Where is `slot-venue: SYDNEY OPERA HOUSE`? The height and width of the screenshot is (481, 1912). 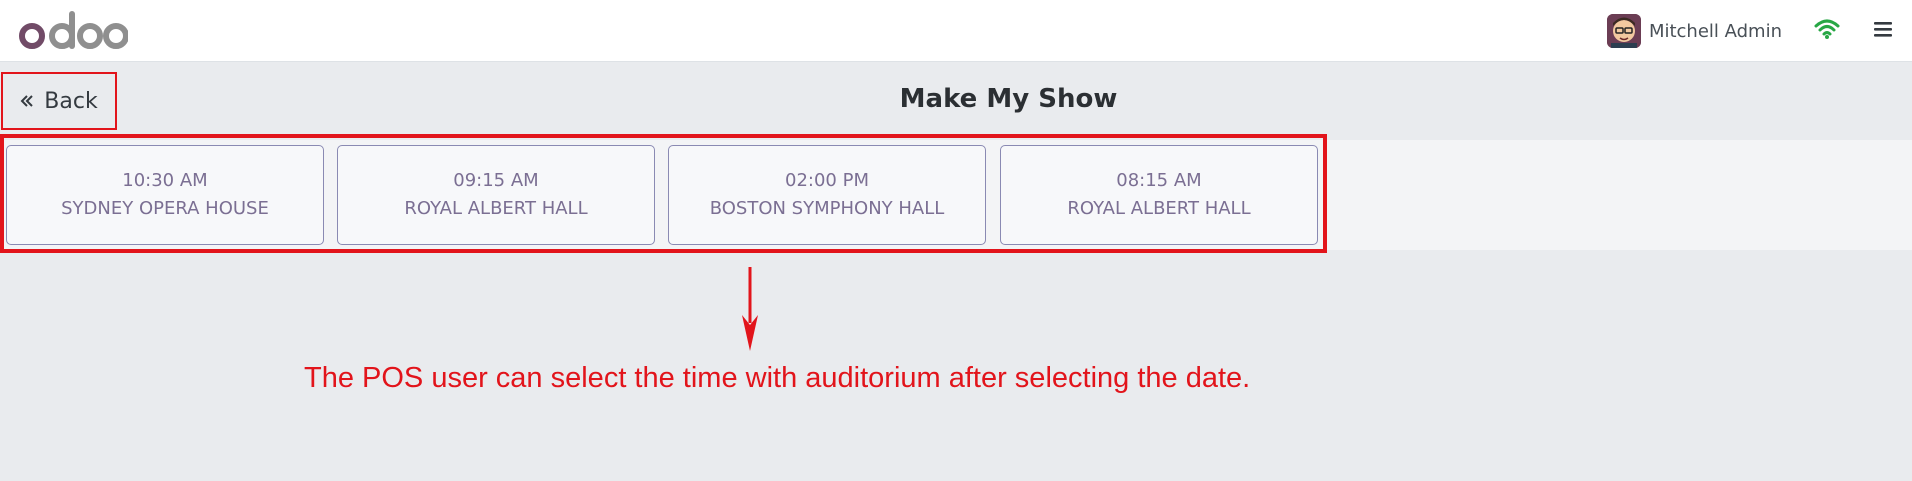
slot-venue: SYDNEY OPERA HOUSE is located at coordinates (165, 208).